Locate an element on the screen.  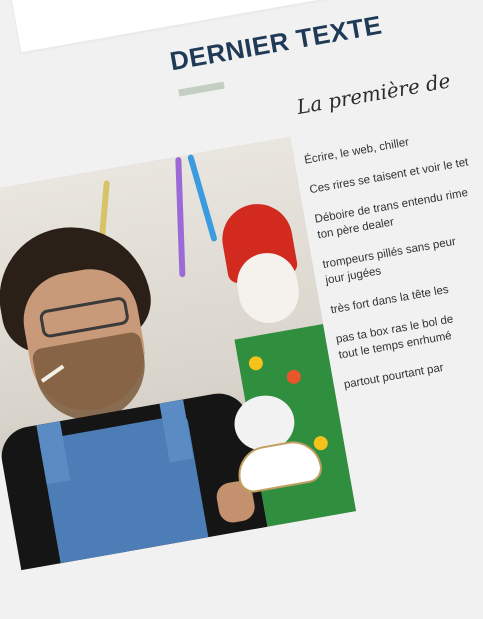
post-subtitle: La première de is located at coordinates (373, 93).